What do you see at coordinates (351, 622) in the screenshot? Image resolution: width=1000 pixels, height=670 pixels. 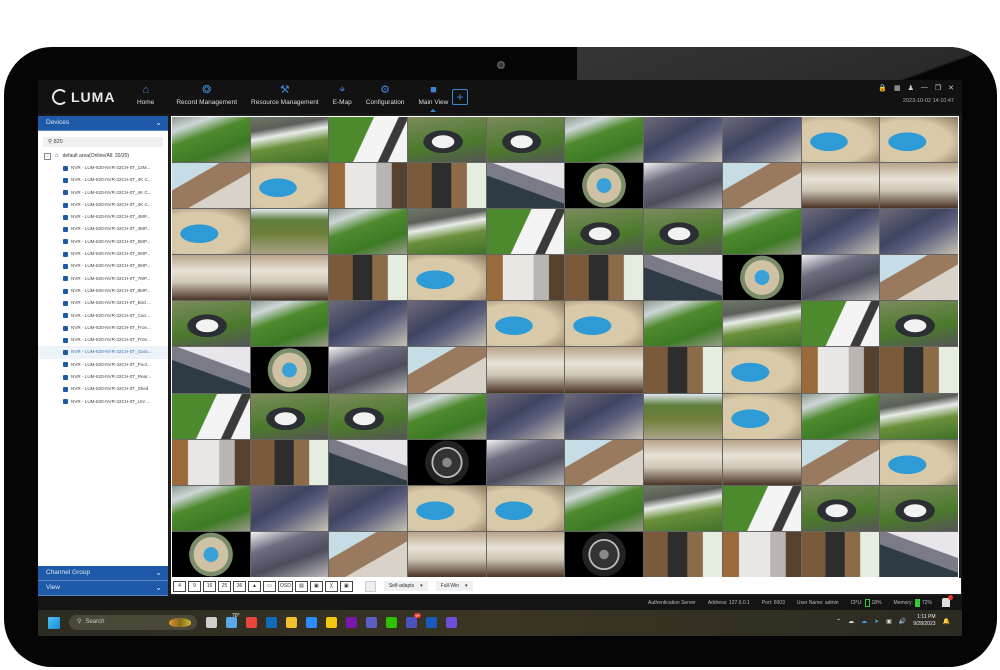 I see `onenote-app-icon` at bounding box center [351, 622].